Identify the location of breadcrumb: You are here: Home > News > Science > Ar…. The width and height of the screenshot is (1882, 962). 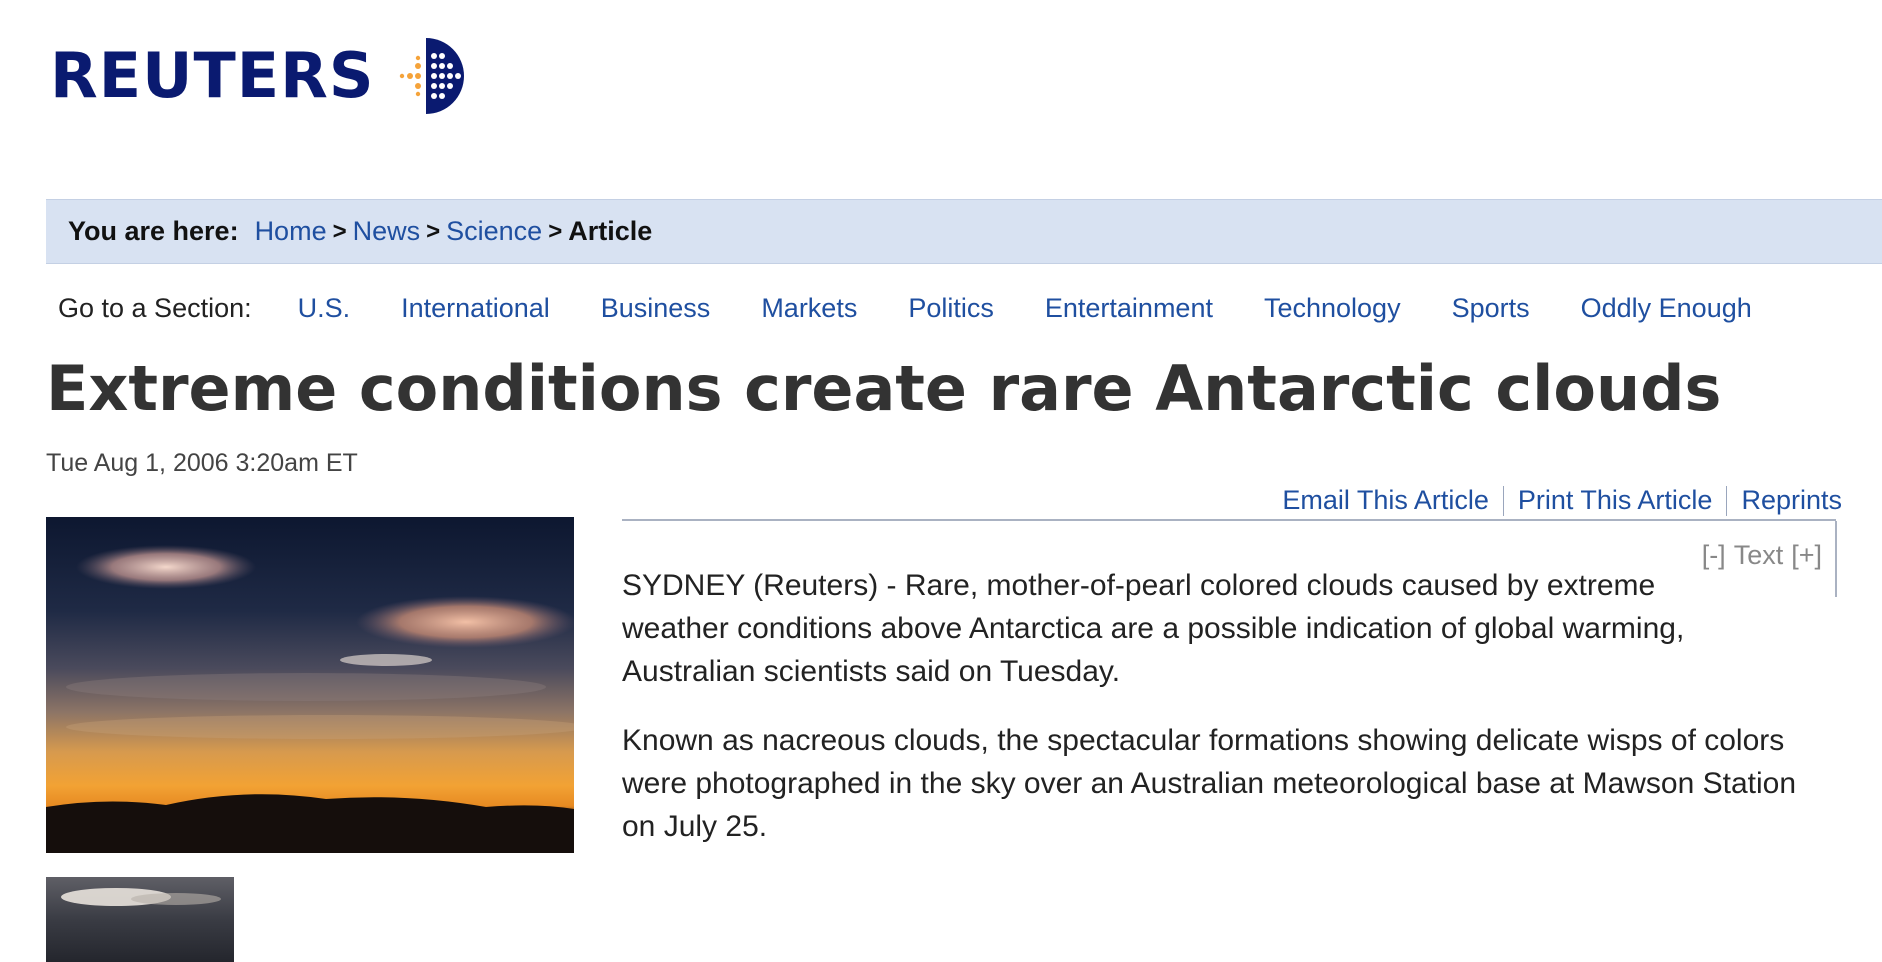
(964, 231).